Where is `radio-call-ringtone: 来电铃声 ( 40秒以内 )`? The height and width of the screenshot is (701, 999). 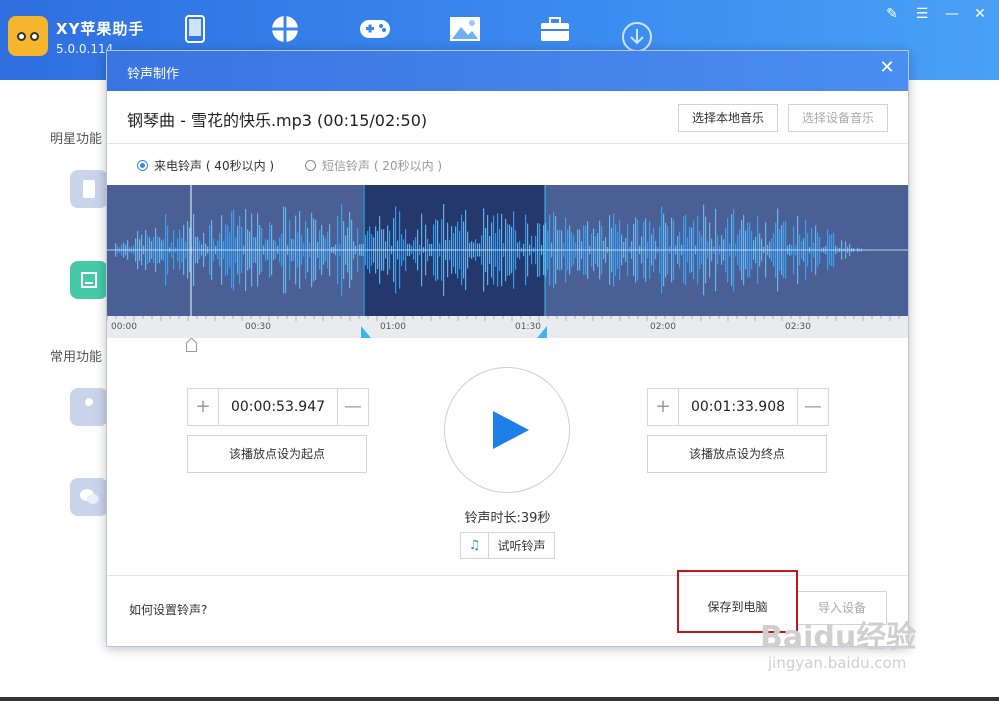
radio-call-ringtone: 来电铃声 ( 40秒以内 ) is located at coordinates (205, 165).